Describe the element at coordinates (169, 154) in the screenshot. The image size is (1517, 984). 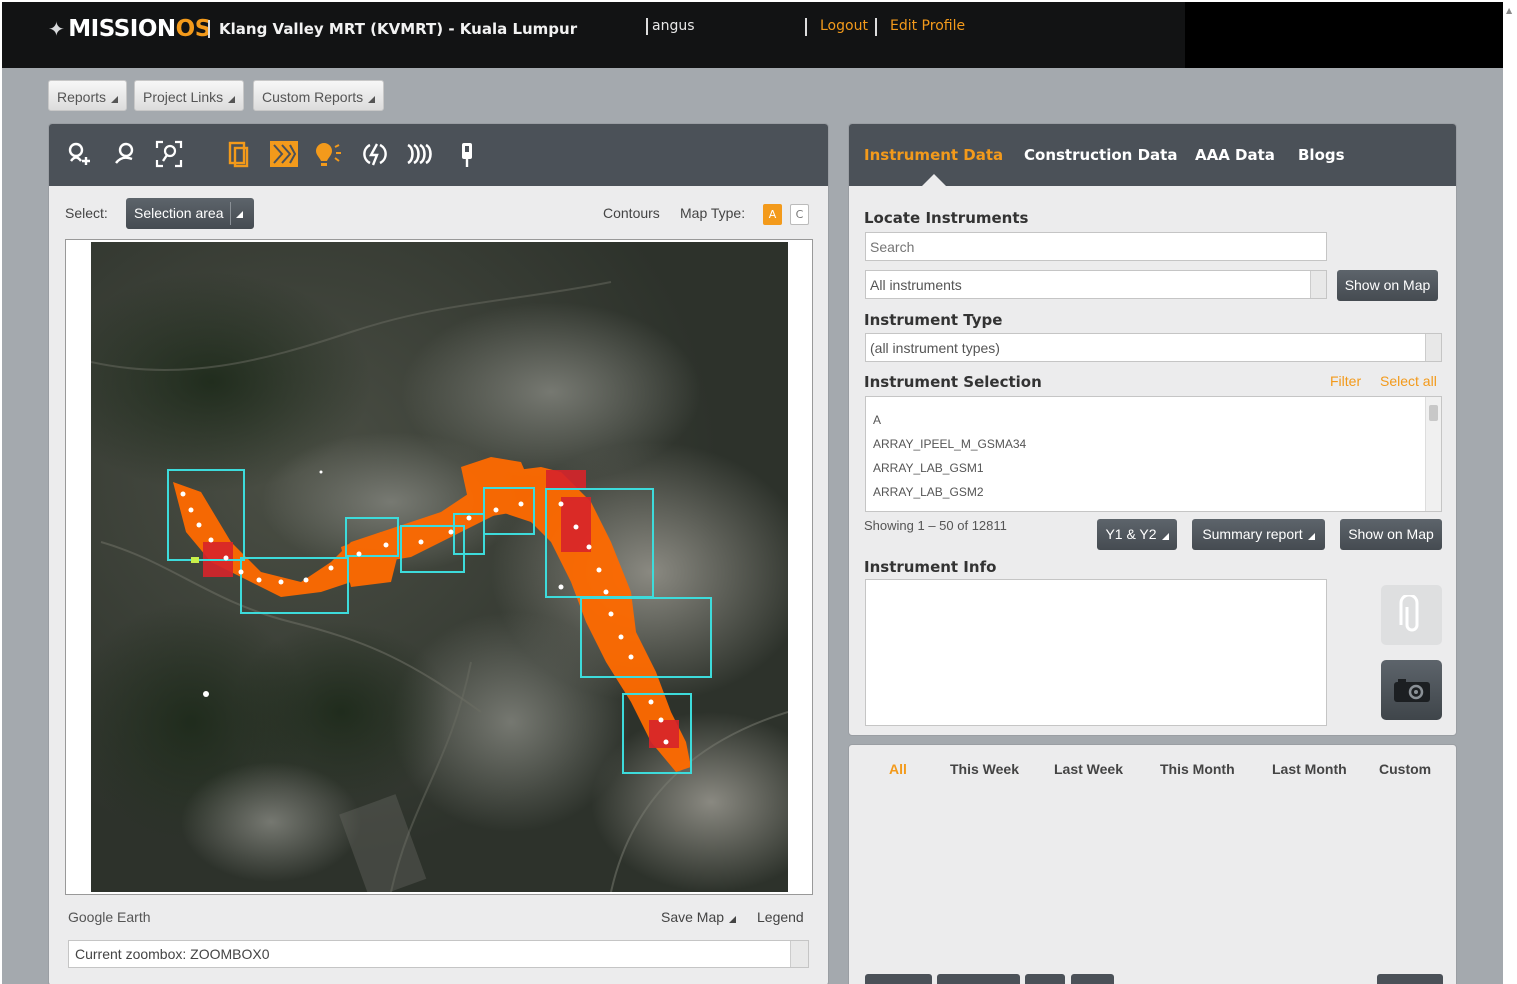
I see `zoom-extent-icon` at that location.